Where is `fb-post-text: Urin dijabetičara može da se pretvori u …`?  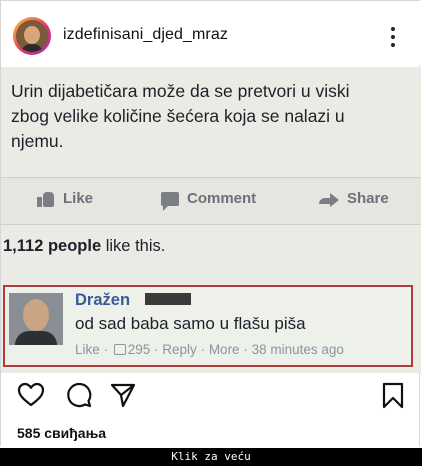
fb-post-text: Urin dijabetičara može da se pretvori u … is located at coordinates (180, 116).